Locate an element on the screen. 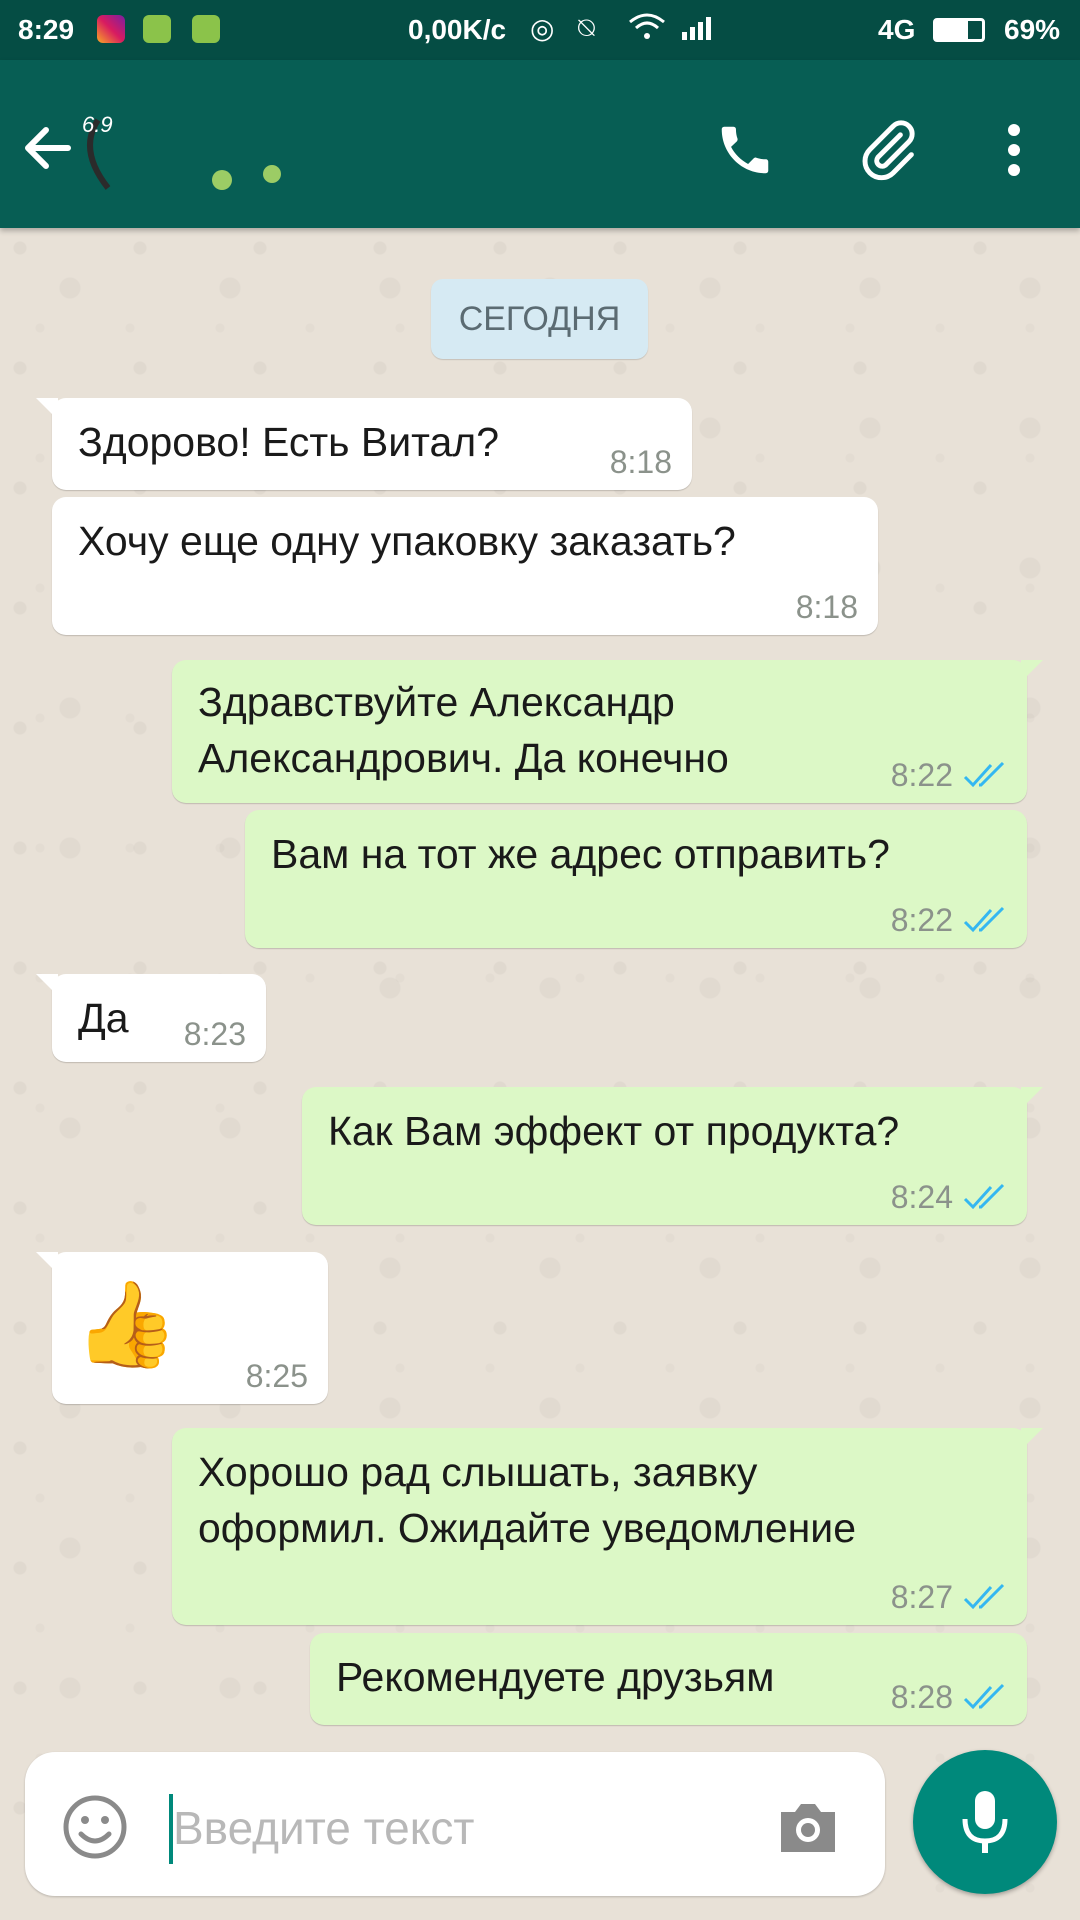 This screenshot has width=1080, height=1920. message-composer is located at coordinates (455, 1824).